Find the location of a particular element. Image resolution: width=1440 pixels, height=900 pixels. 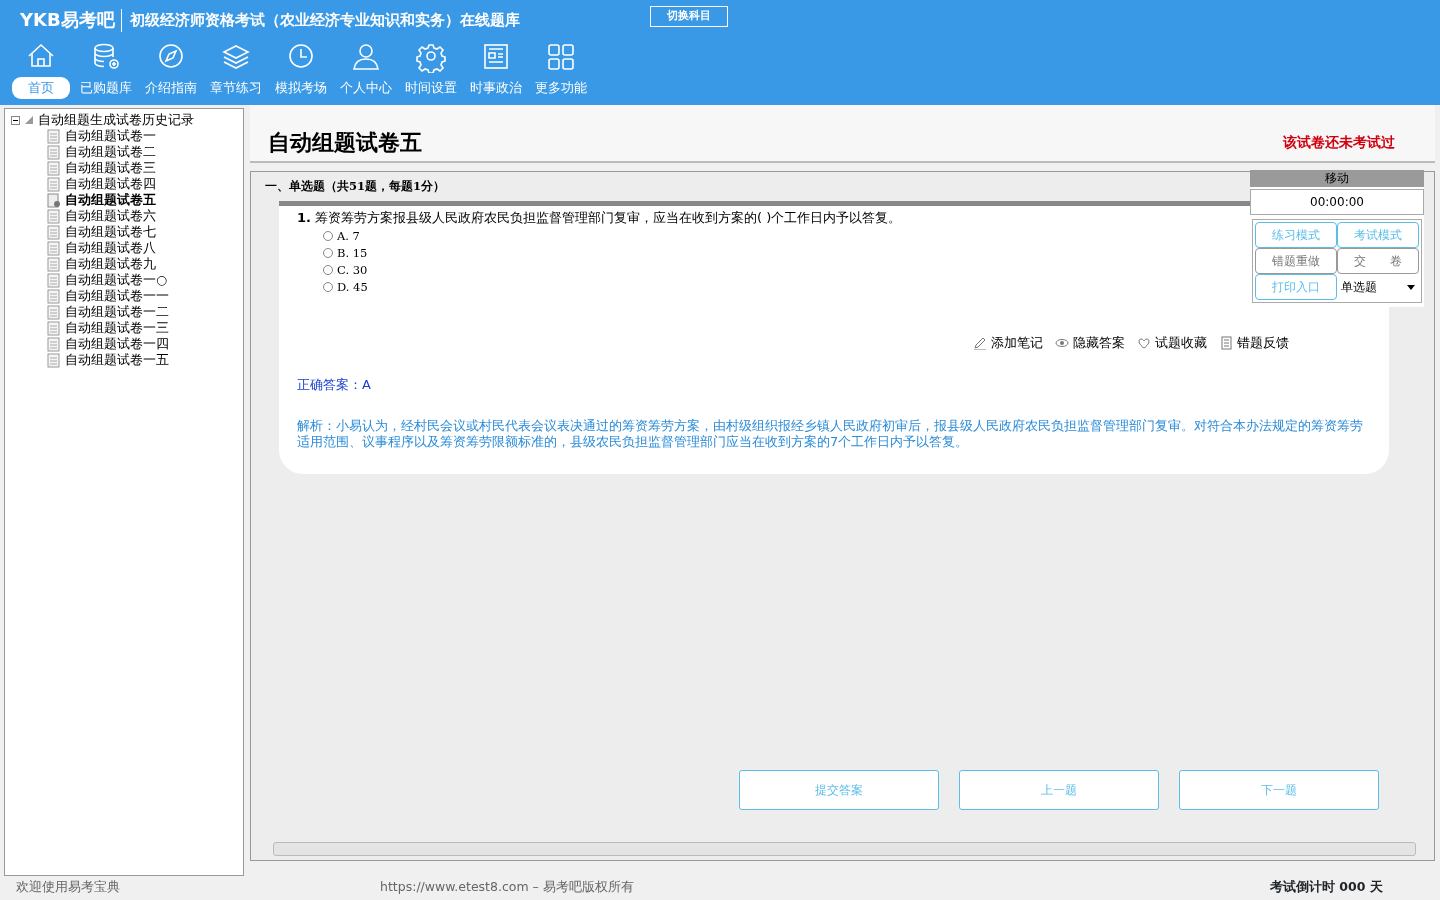

collapse-icon is located at coordinates (15, 120).